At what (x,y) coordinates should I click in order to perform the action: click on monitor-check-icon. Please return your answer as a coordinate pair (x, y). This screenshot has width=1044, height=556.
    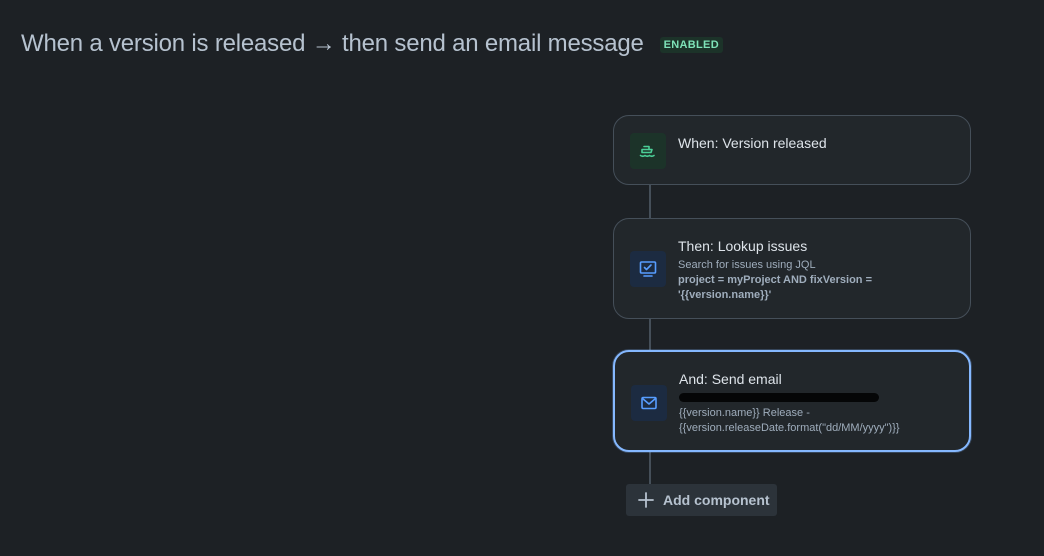
    Looking at the image, I should click on (648, 269).